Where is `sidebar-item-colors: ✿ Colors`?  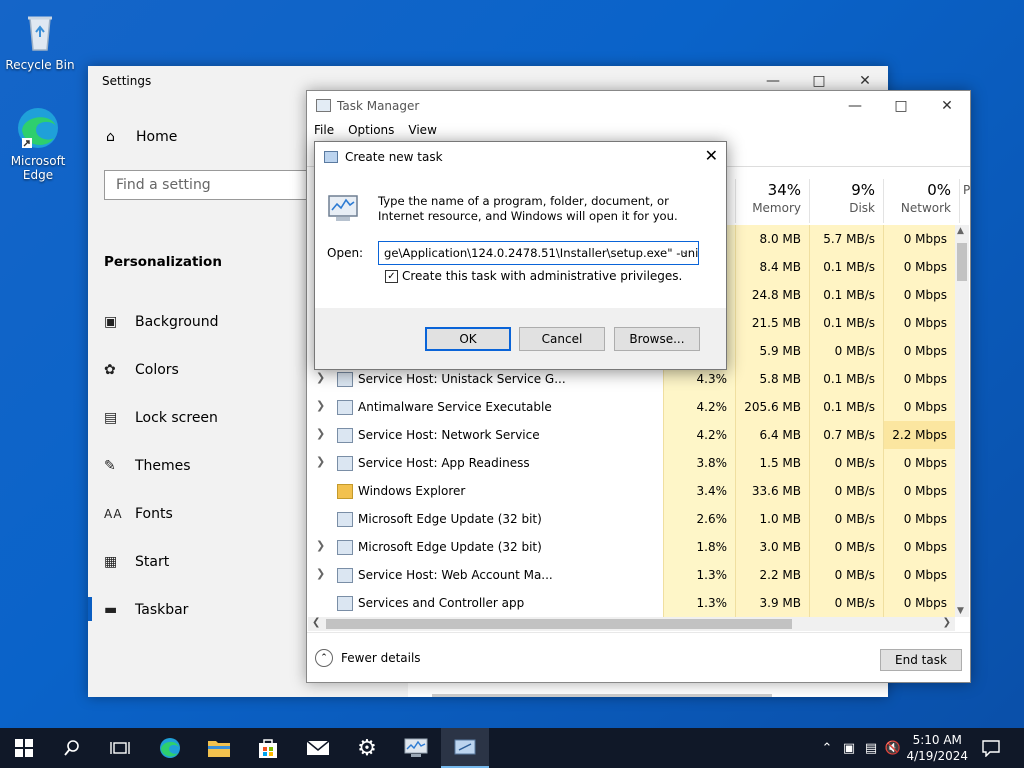
sidebar-item-colors: ✿ Colors is located at coordinates (141, 370).